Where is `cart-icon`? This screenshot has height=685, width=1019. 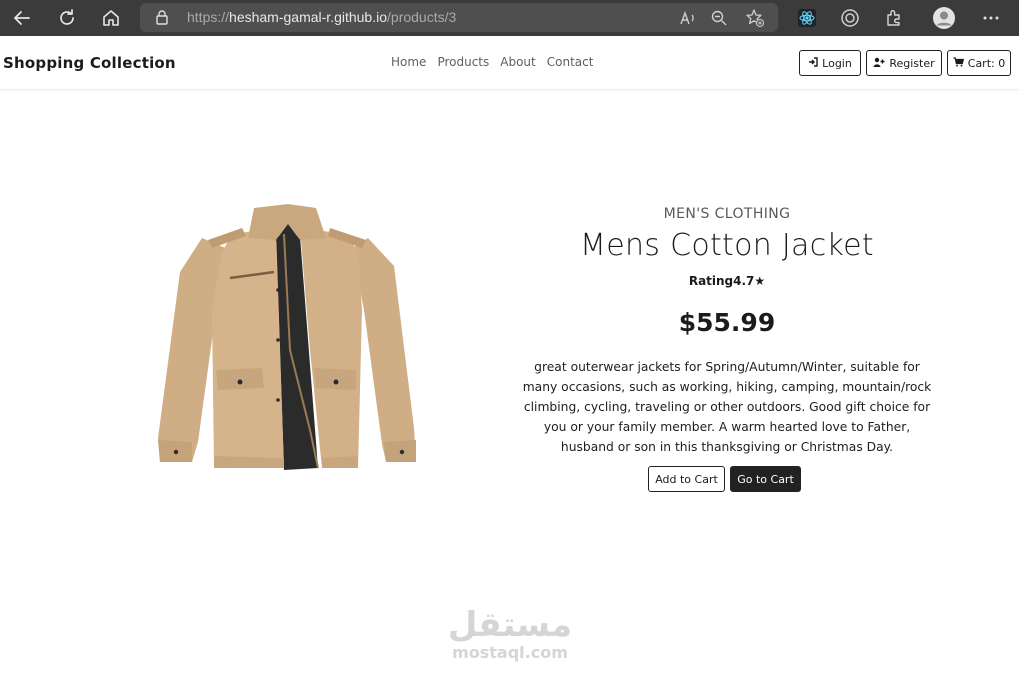 cart-icon is located at coordinates (958, 63).